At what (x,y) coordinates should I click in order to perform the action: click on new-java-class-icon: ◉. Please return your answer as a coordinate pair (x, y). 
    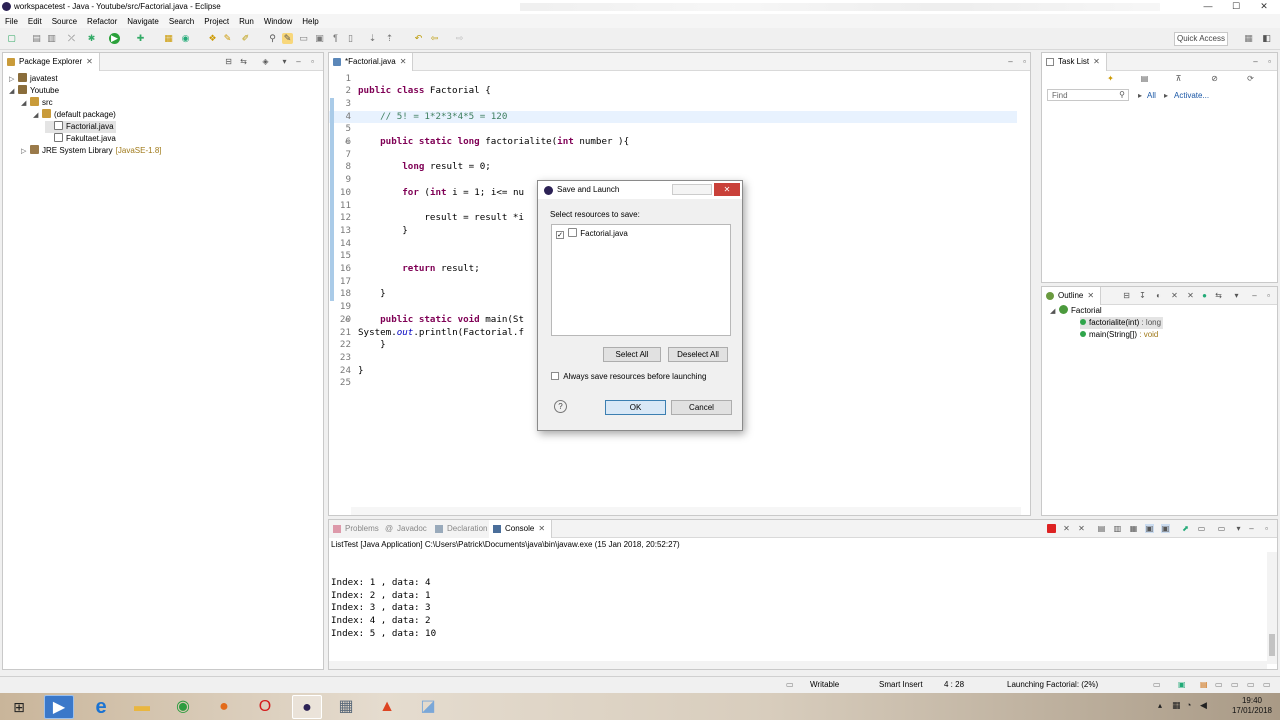
    Looking at the image, I should click on (185, 38).